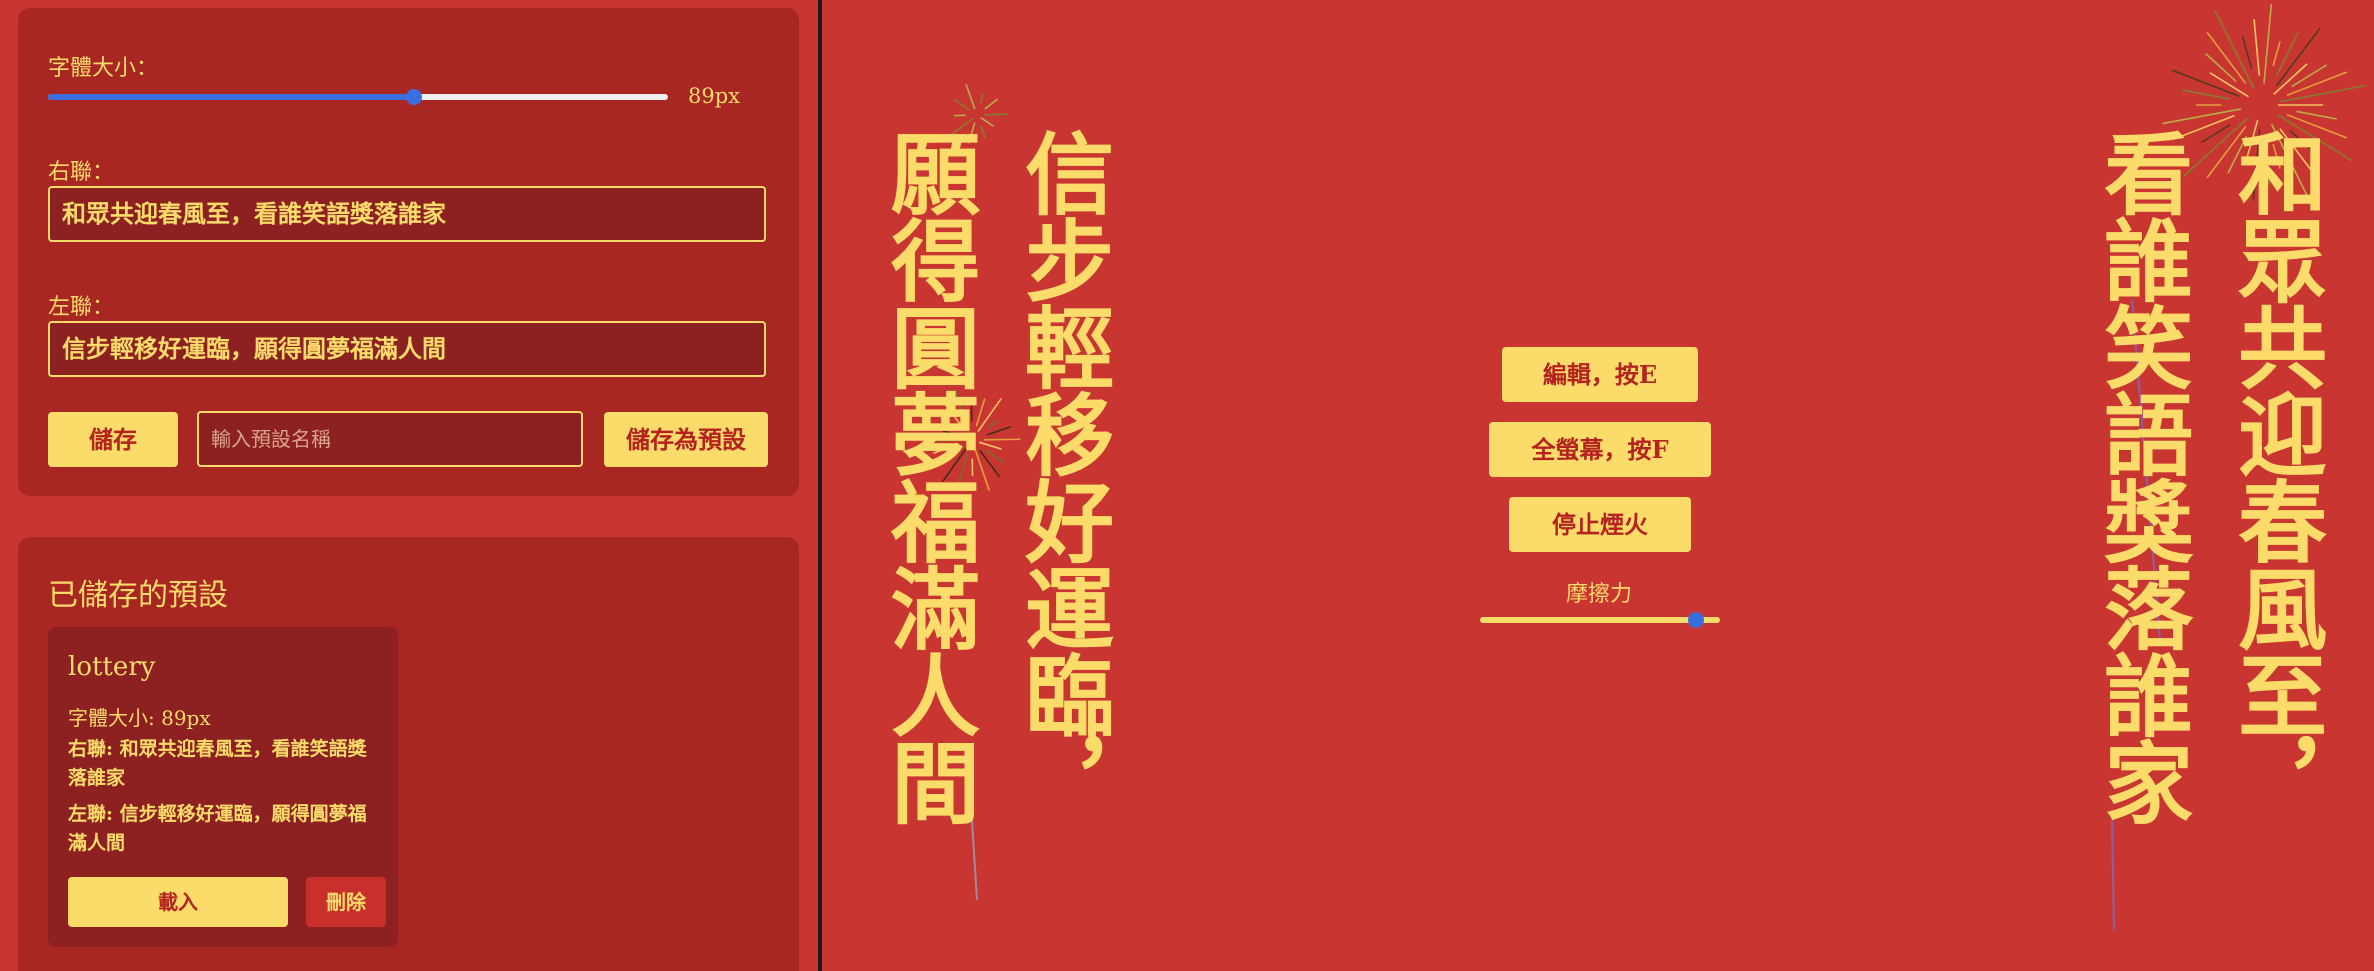 This screenshot has width=2374, height=971. I want to click on delete-preset-button: 刪除, so click(346, 902).